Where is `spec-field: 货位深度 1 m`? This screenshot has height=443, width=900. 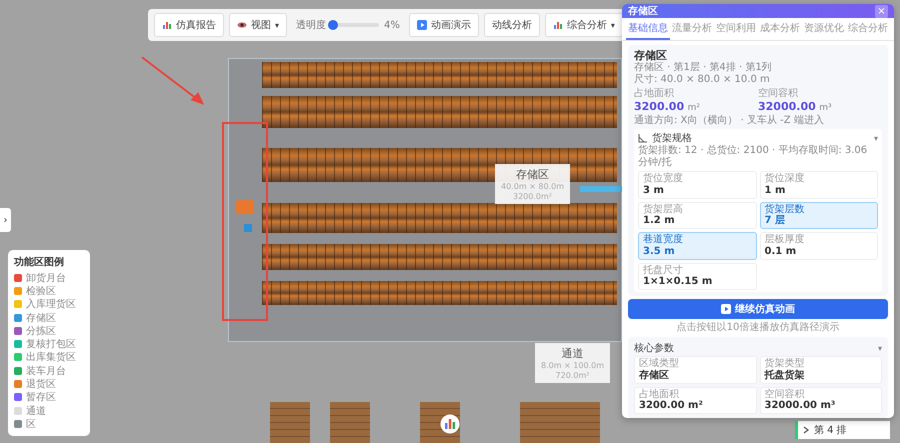
spec-field: 货位深度 1 m is located at coordinates (819, 185).